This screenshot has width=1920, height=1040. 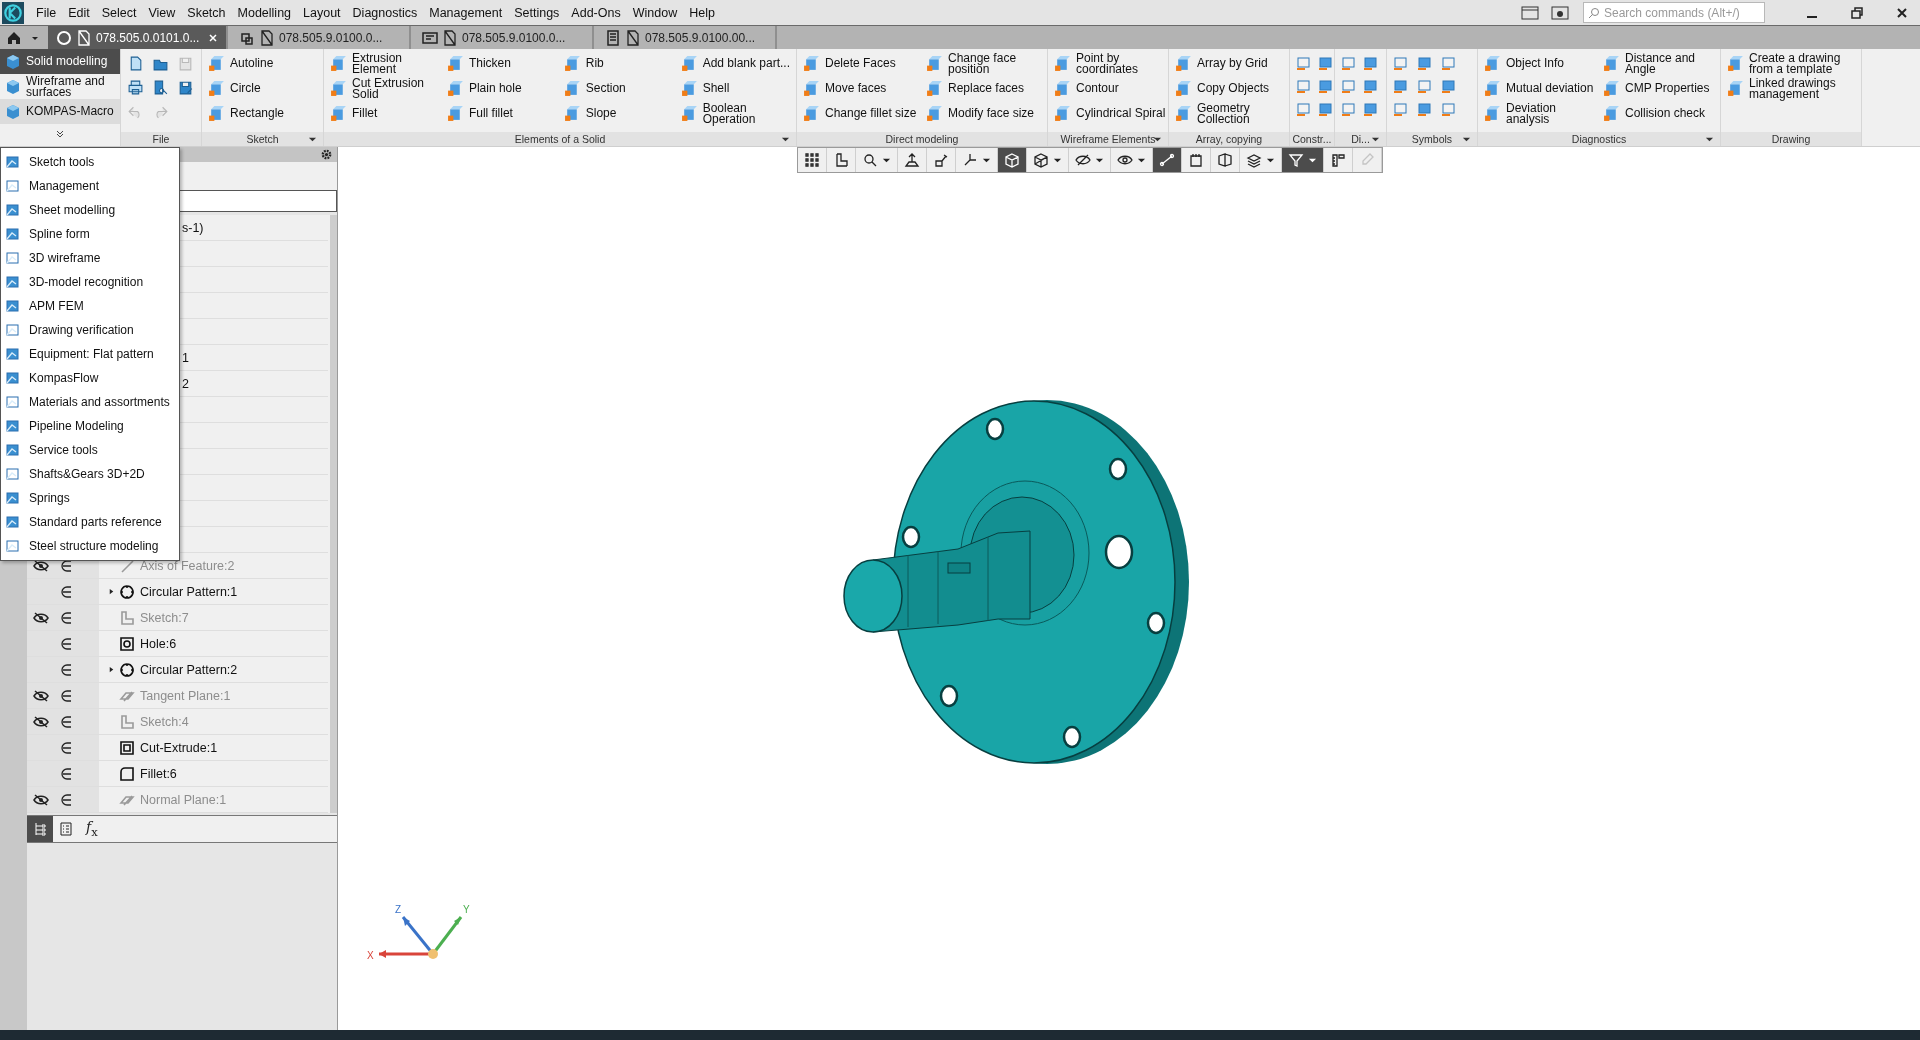 What do you see at coordinates (1902, 12) in the screenshot?
I see `close-button` at bounding box center [1902, 12].